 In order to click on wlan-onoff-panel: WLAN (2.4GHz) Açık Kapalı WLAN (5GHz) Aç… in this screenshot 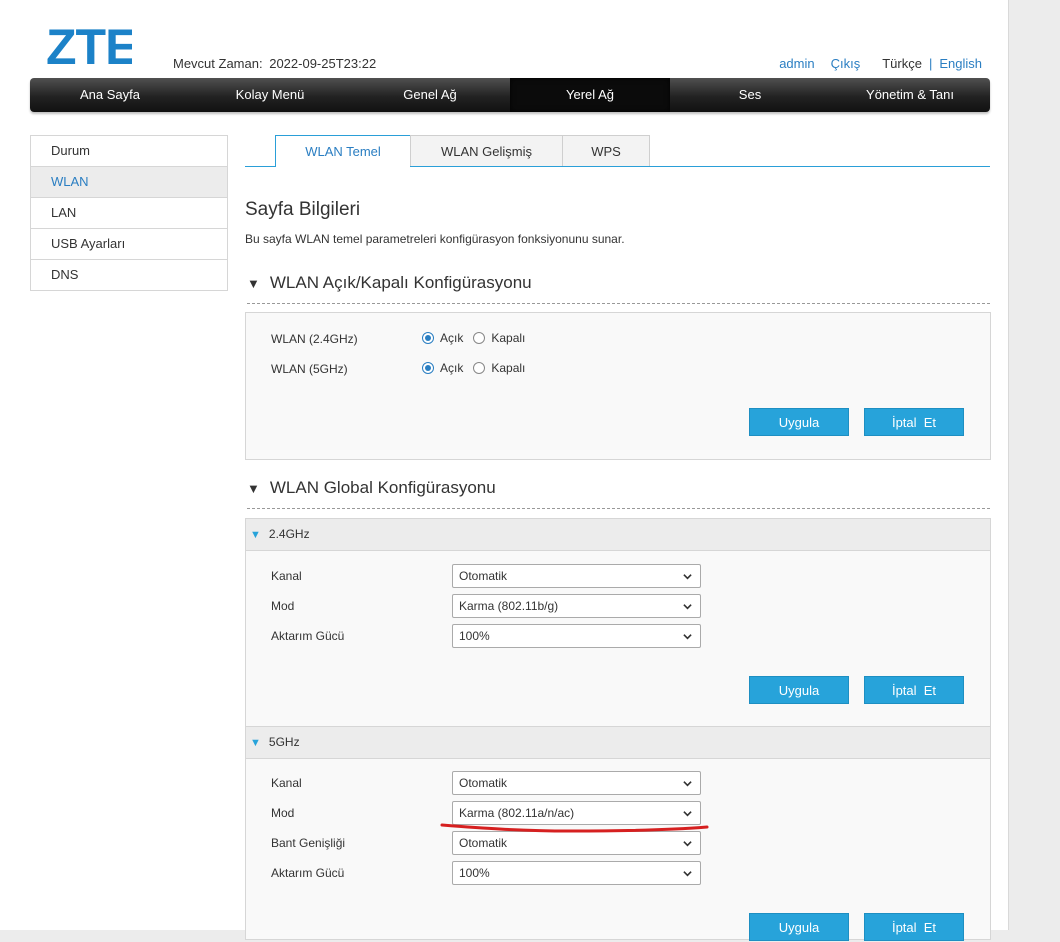, I will do `click(618, 386)`.